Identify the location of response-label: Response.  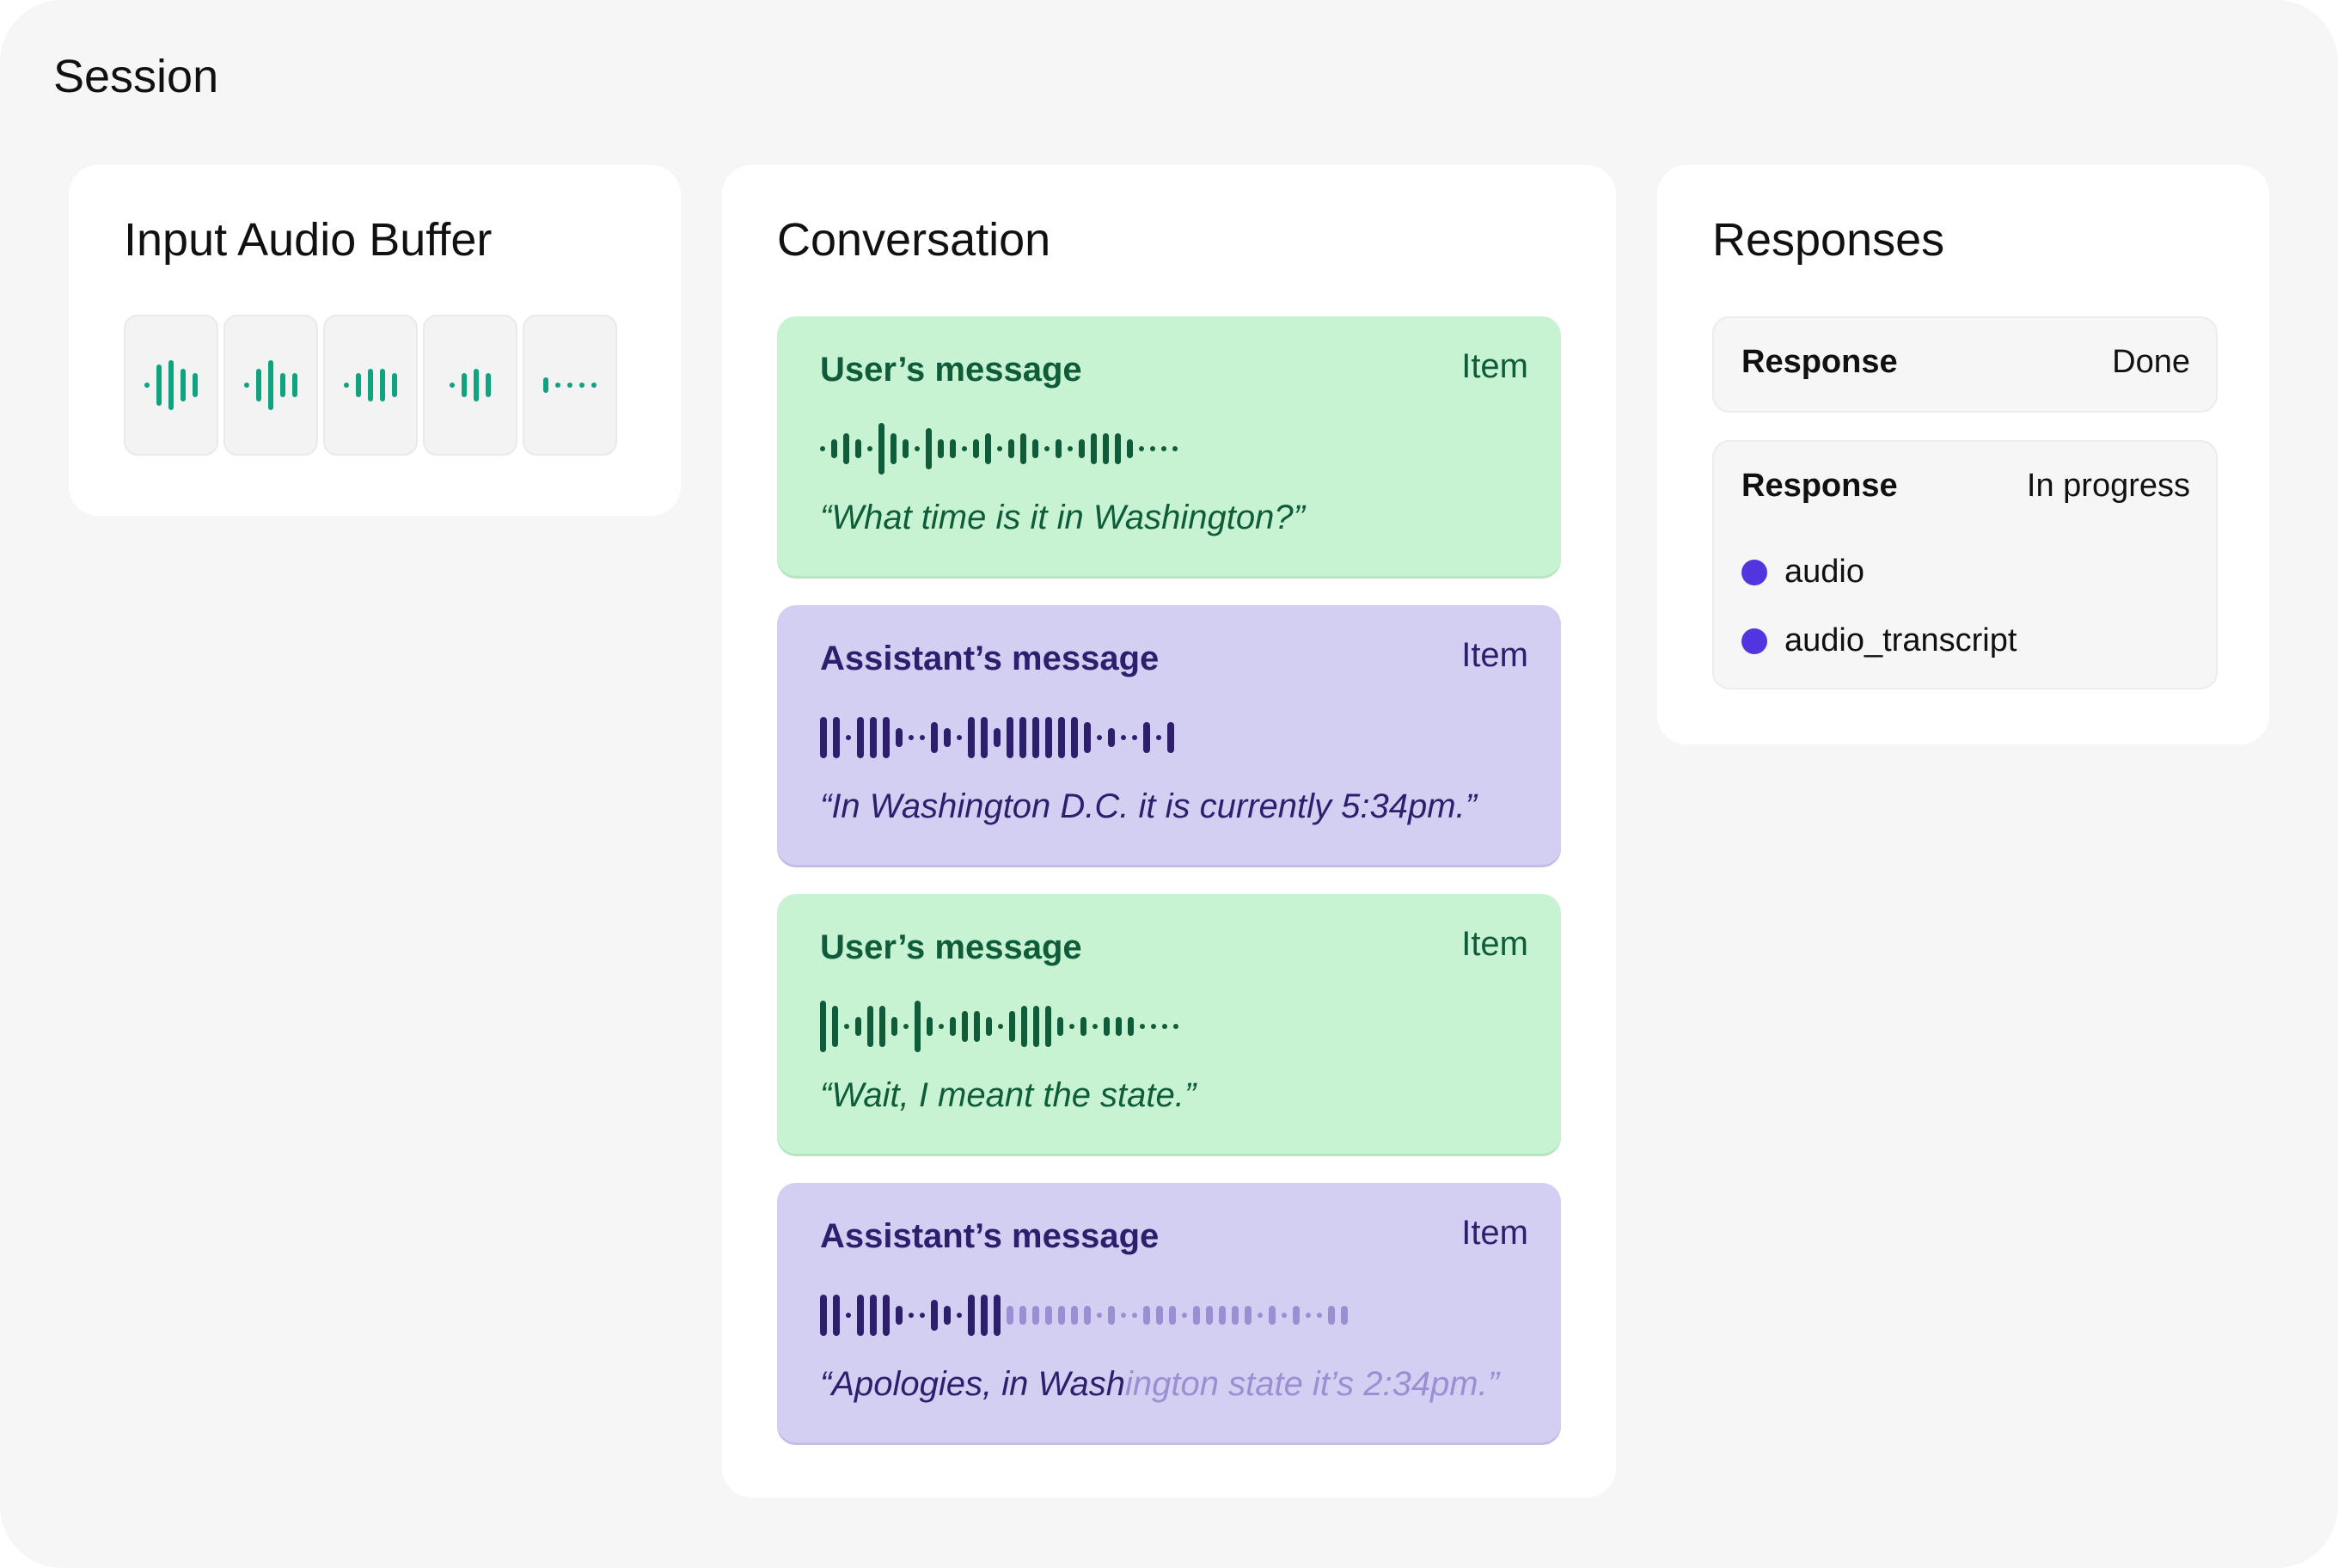
(1820, 362).